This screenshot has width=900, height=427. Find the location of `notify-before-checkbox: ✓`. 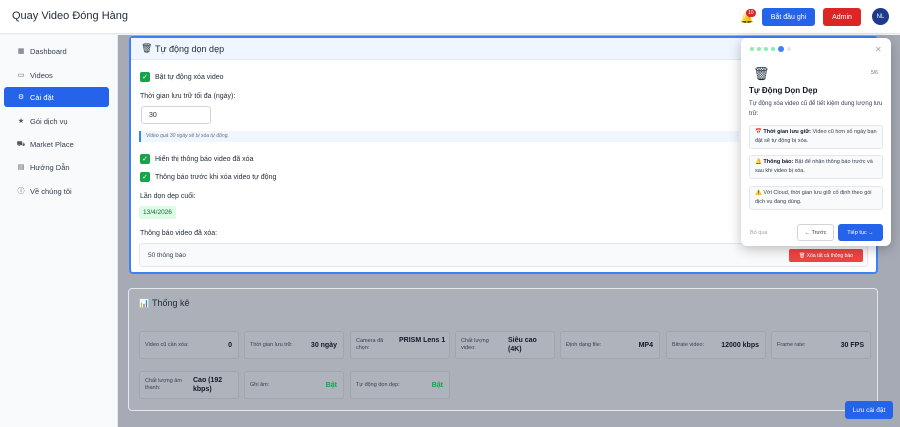

notify-before-checkbox: ✓ is located at coordinates (145, 177).